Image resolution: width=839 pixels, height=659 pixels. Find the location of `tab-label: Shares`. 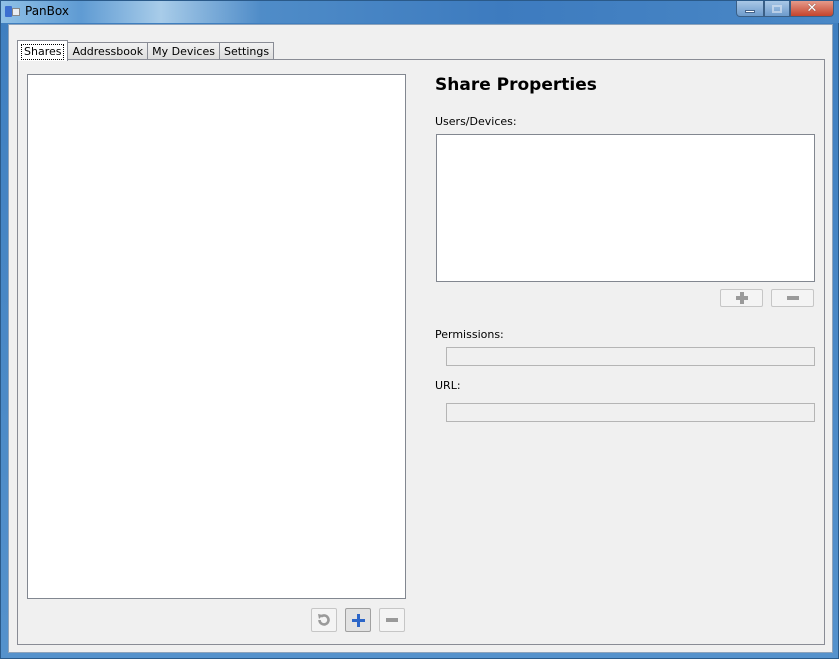

tab-label: Shares is located at coordinates (43, 52).